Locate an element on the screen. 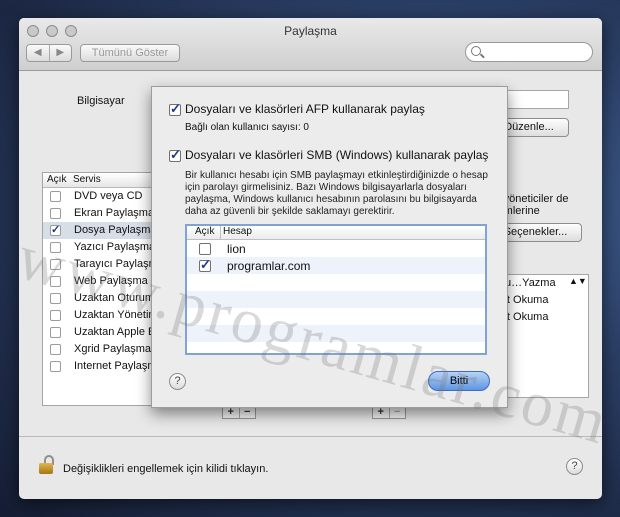 Image resolution: width=620 pixels, height=517 pixels. service-label: DVD veya CD is located at coordinates (108, 196).